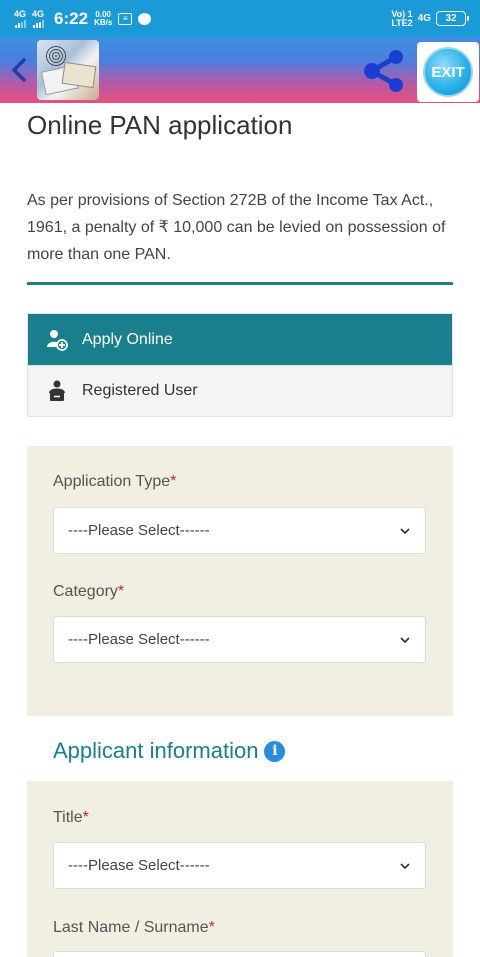 This screenshot has height=957, width=480. I want to click on battery-level: 32, so click(451, 18).